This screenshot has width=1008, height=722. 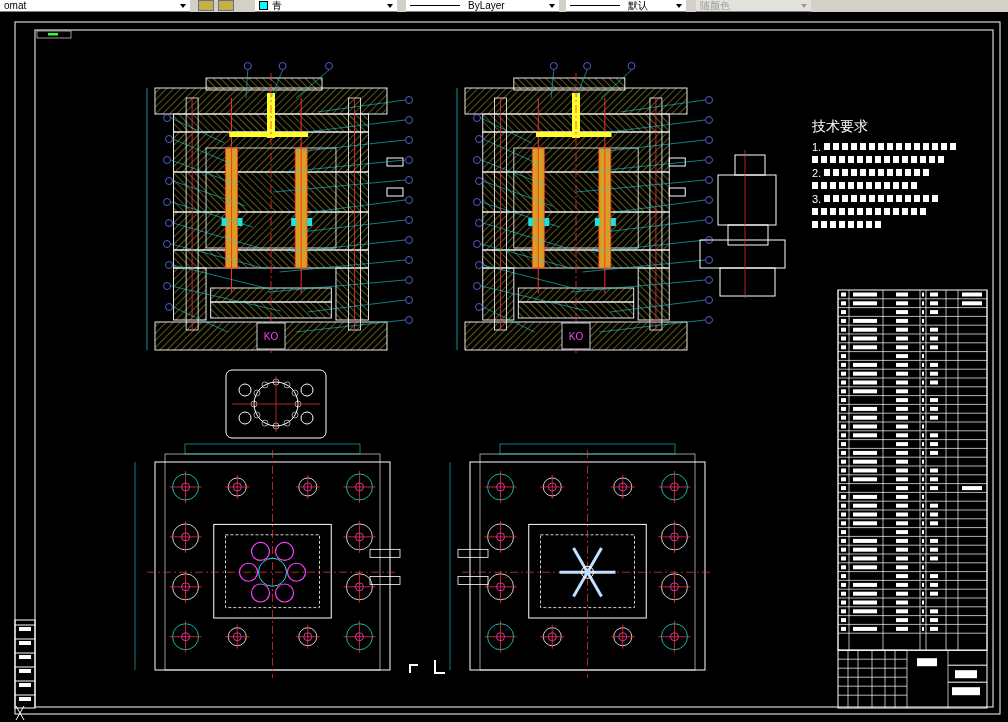 What do you see at coordinates (817, 147) in the screenshot?
I see `requirement-number: 1.` at bounding box center [817, 147].